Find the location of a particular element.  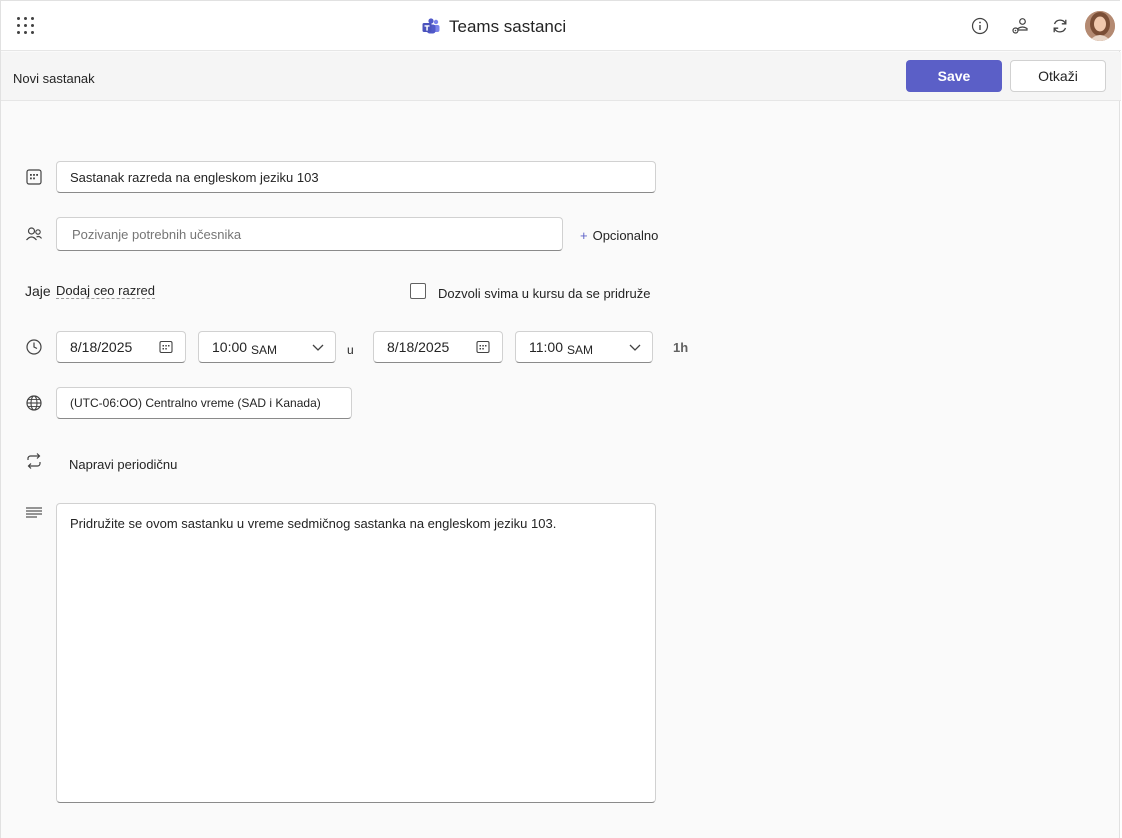

info-icon is located at coordinates (980, 26).